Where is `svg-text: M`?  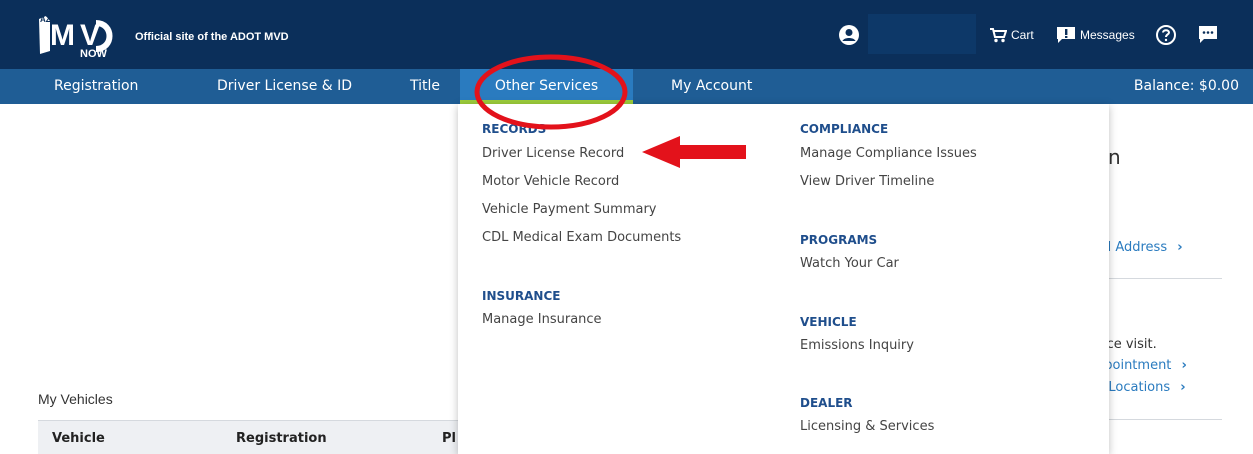
svg-text: M is located at coordinates (62, 35).